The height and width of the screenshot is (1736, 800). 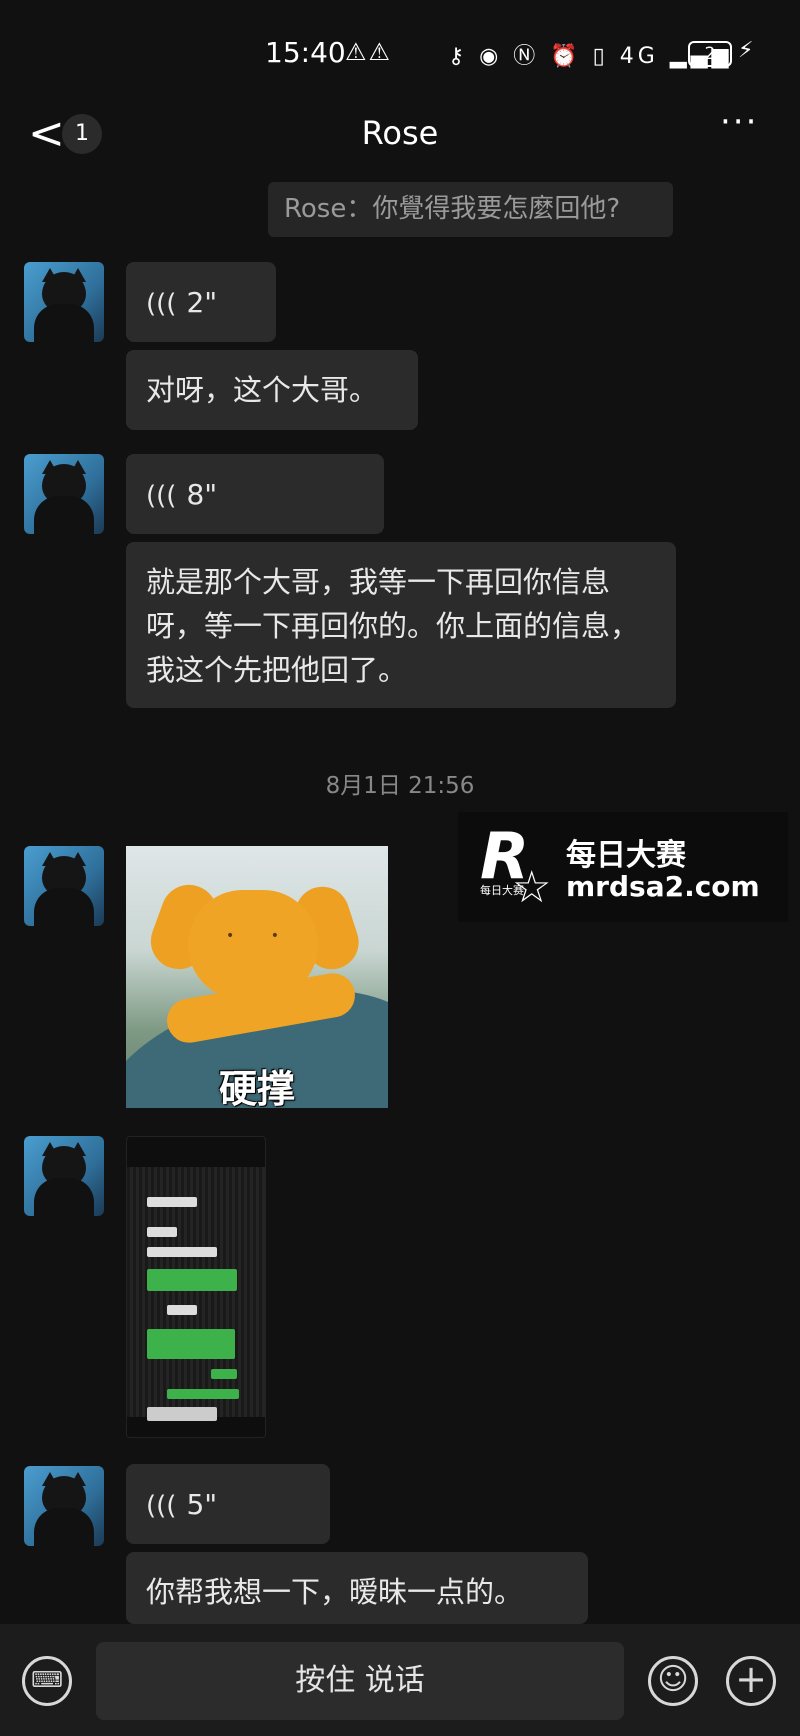 I want to click on watermark-url: mrdsa2.com, so click(x=663, y=886).